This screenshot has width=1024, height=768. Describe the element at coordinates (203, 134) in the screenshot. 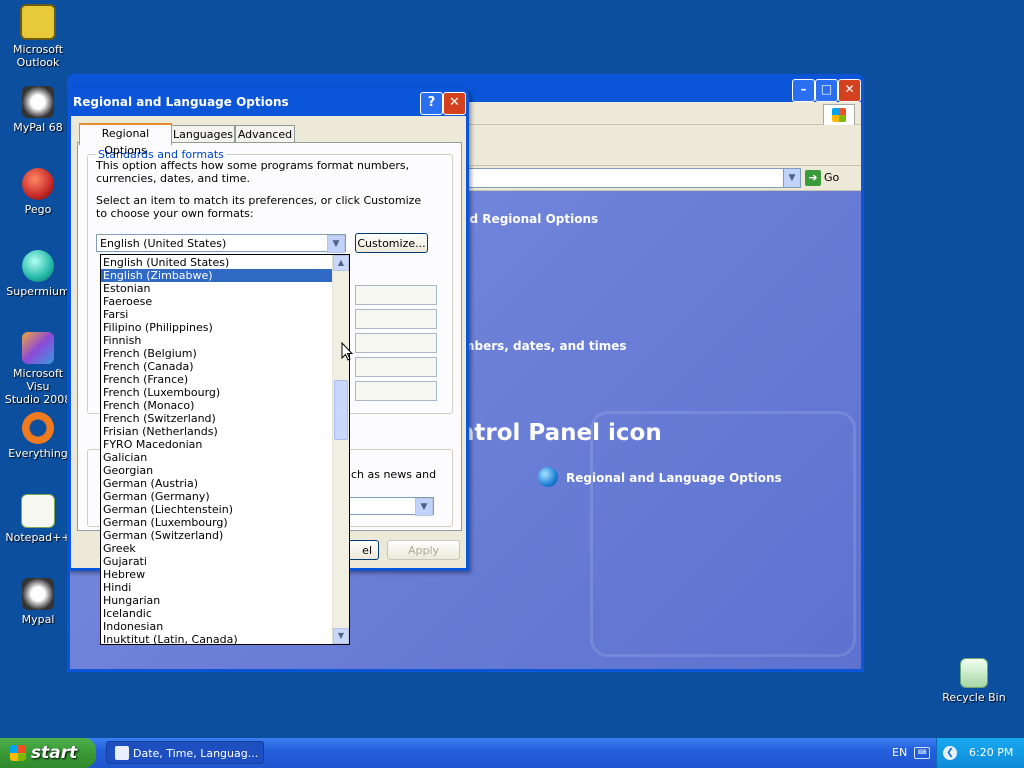

I see `tab-languages: Languages` at that location.